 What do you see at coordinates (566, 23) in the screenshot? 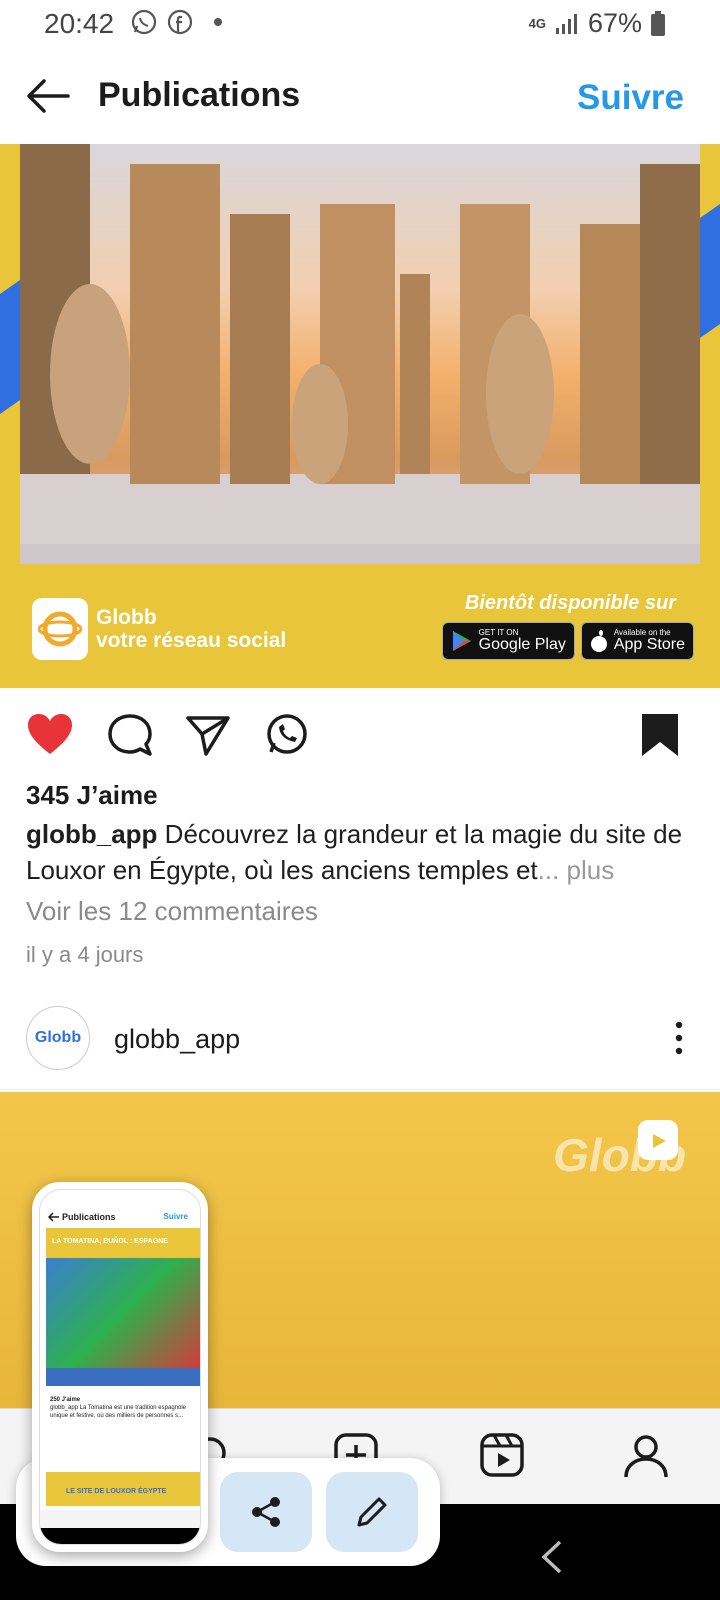
I see `signal-icon` at bounding box center [566, 23].